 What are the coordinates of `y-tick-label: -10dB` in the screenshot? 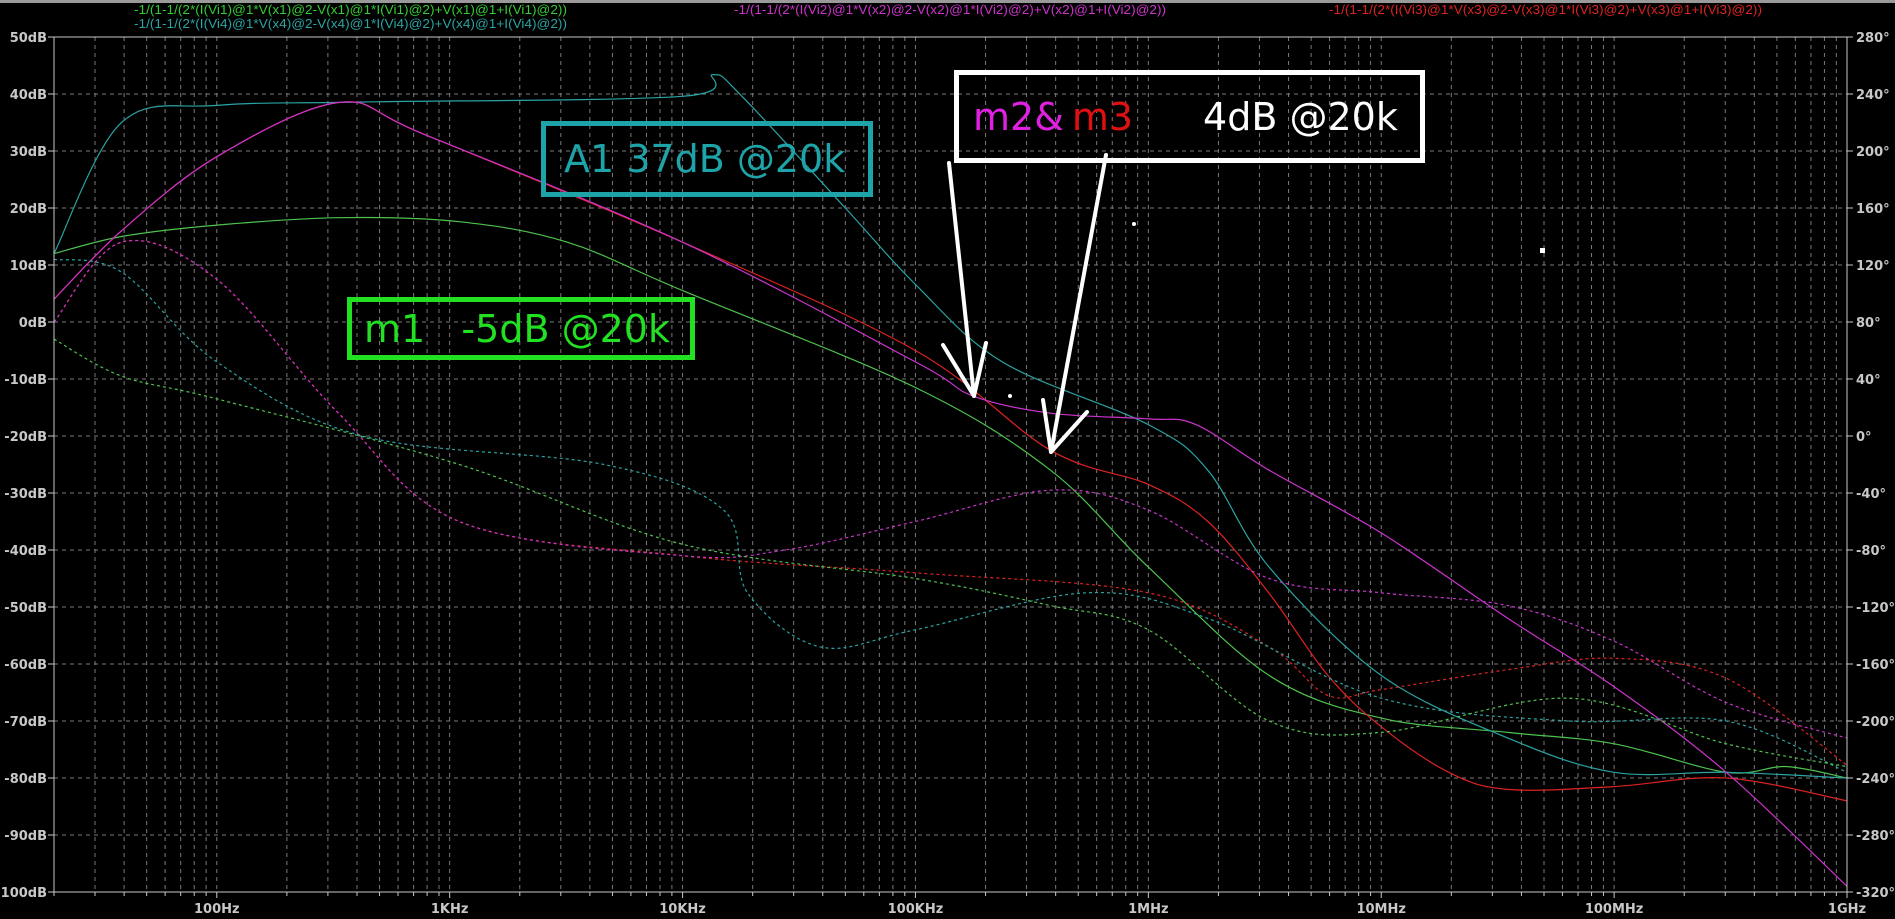 It's located at (25, 380).